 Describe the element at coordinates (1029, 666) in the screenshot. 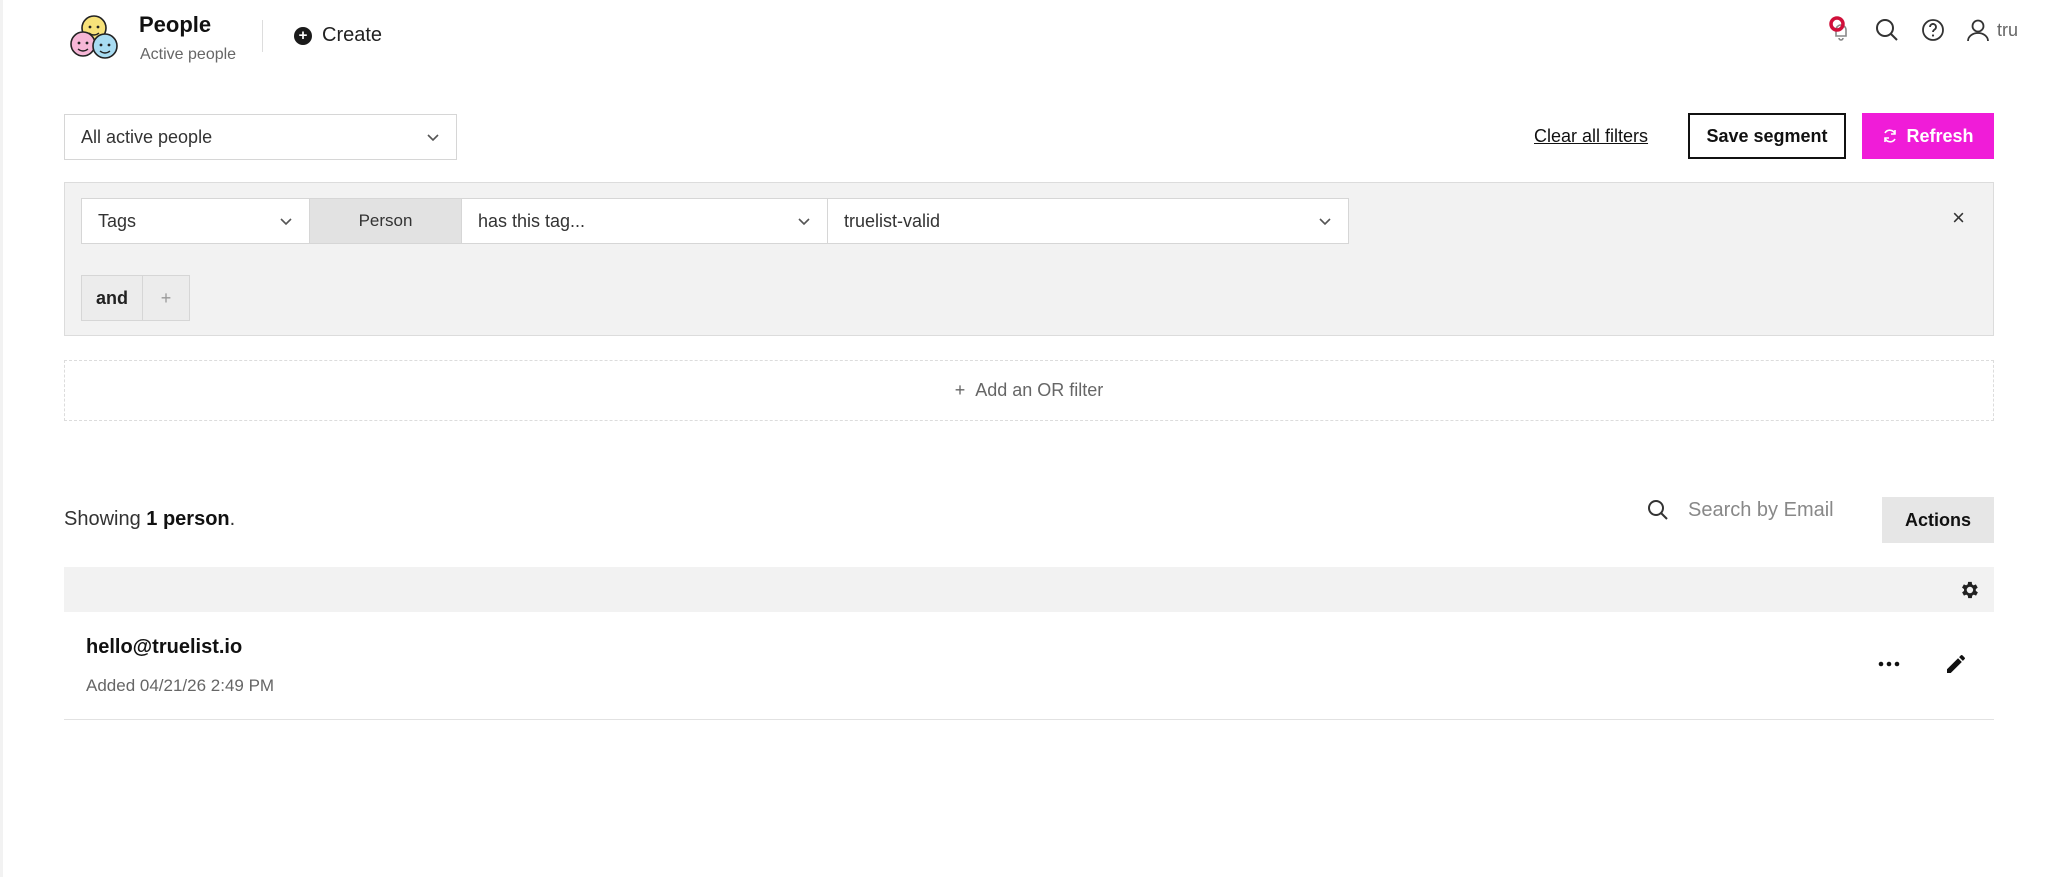

I see `table-row: hello@truelist.io Added 04/21/26 2:49 PM` at that location.